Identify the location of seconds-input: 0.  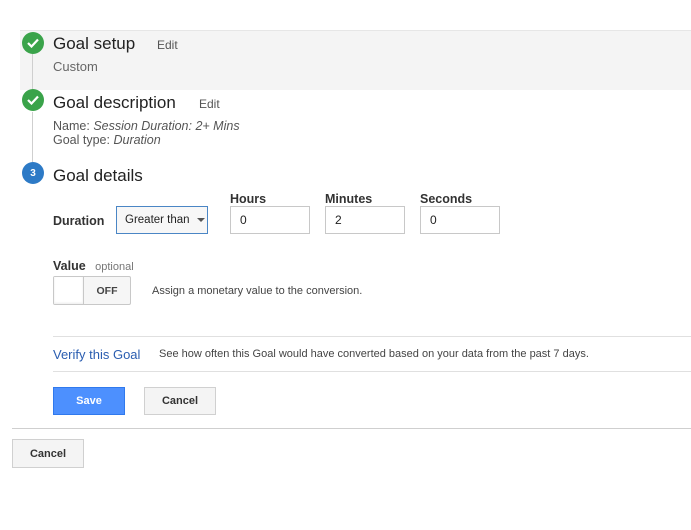
(460, 220).